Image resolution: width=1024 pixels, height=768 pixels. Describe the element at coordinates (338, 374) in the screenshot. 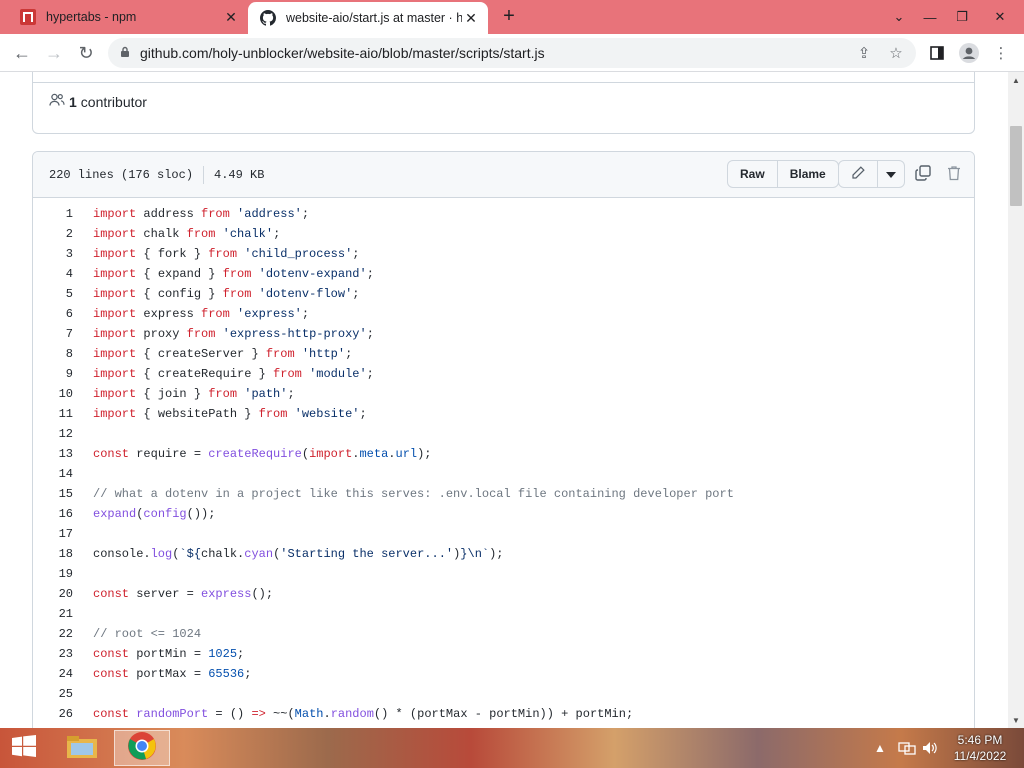

I see `code-token: 'module'` at that location.